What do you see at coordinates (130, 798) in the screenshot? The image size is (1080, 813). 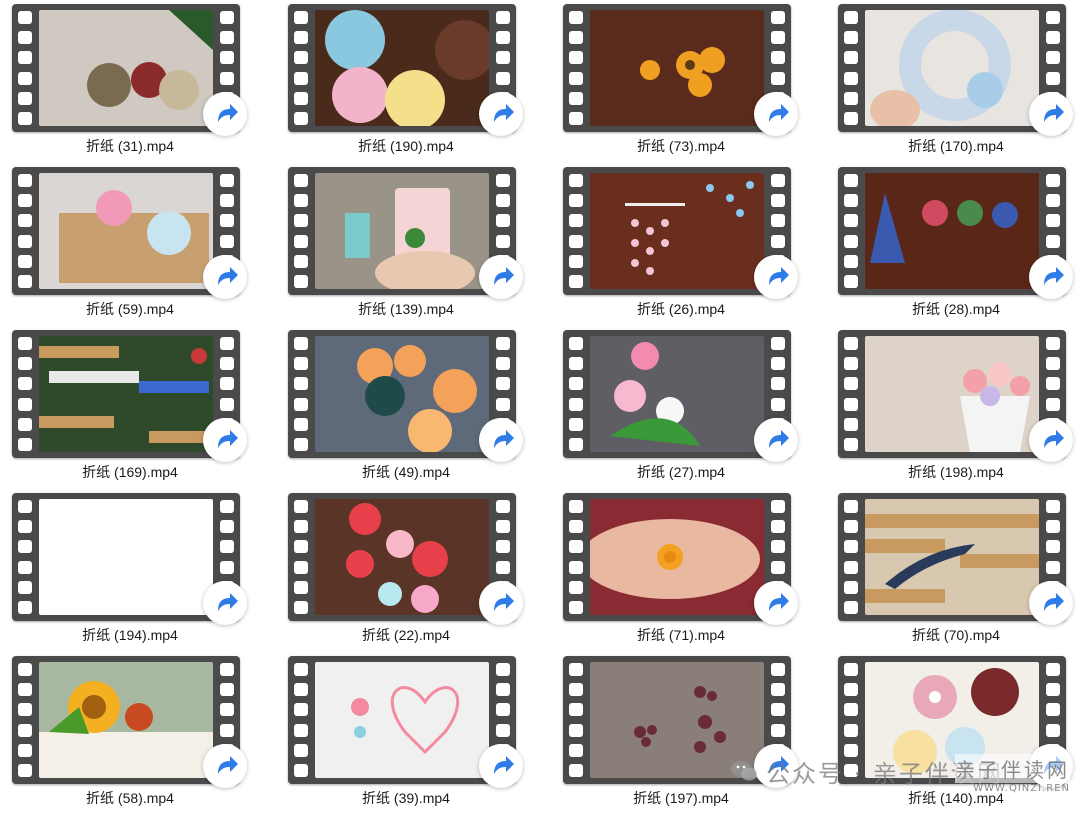 I see `file-name: 折纸 (58).mp4` at bounding box center [130, 798].